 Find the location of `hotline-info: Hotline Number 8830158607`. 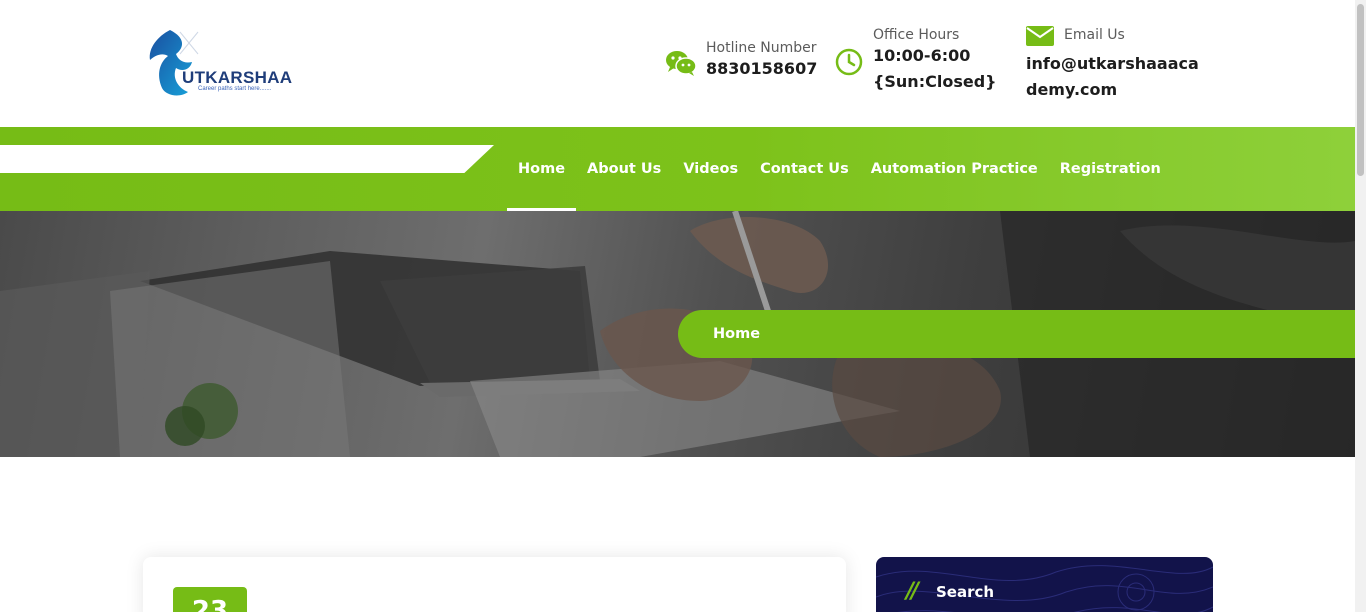

hotline-info: Hotline Number 8830158607 is located at coordinates (761, 61).